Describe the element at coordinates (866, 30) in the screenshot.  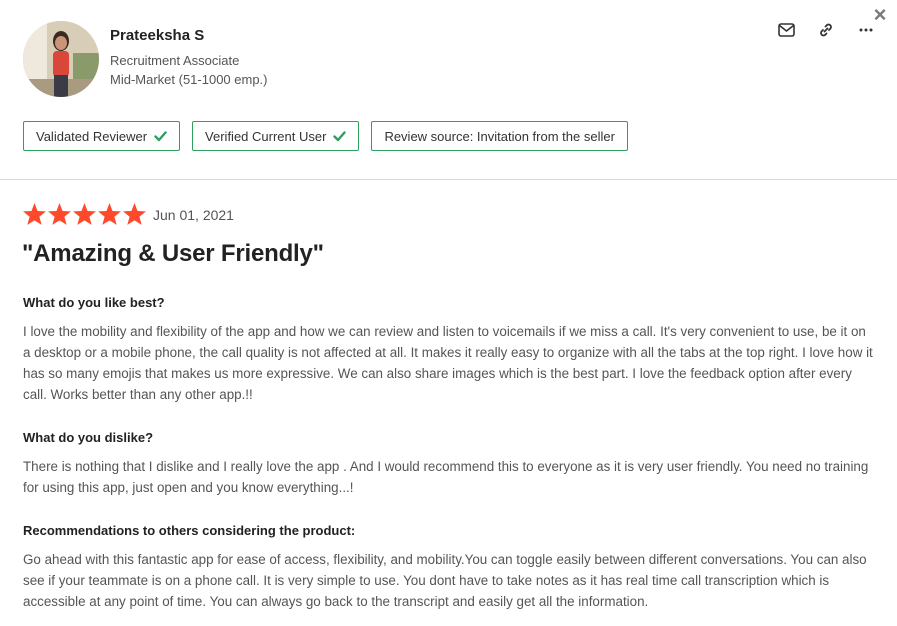
I see `more-icon` at that location.